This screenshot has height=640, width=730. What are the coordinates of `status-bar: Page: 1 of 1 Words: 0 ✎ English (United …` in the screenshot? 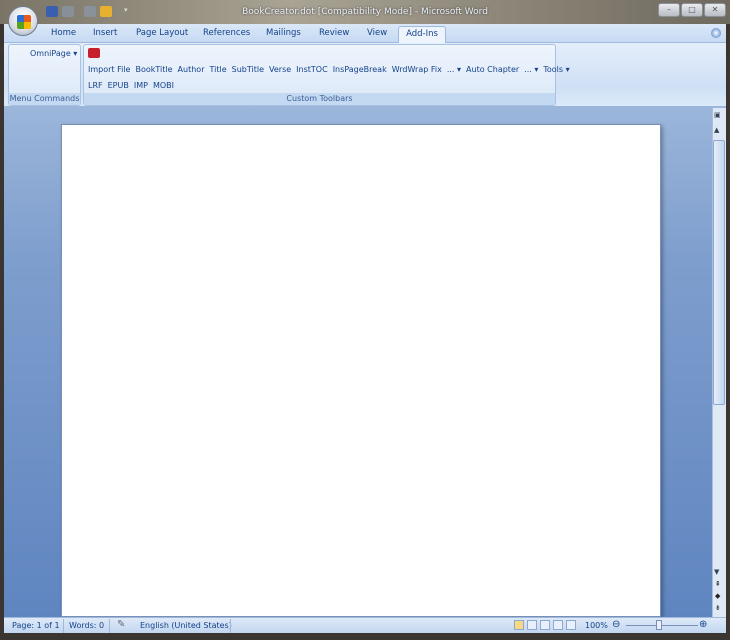 It's located at (365, 625).